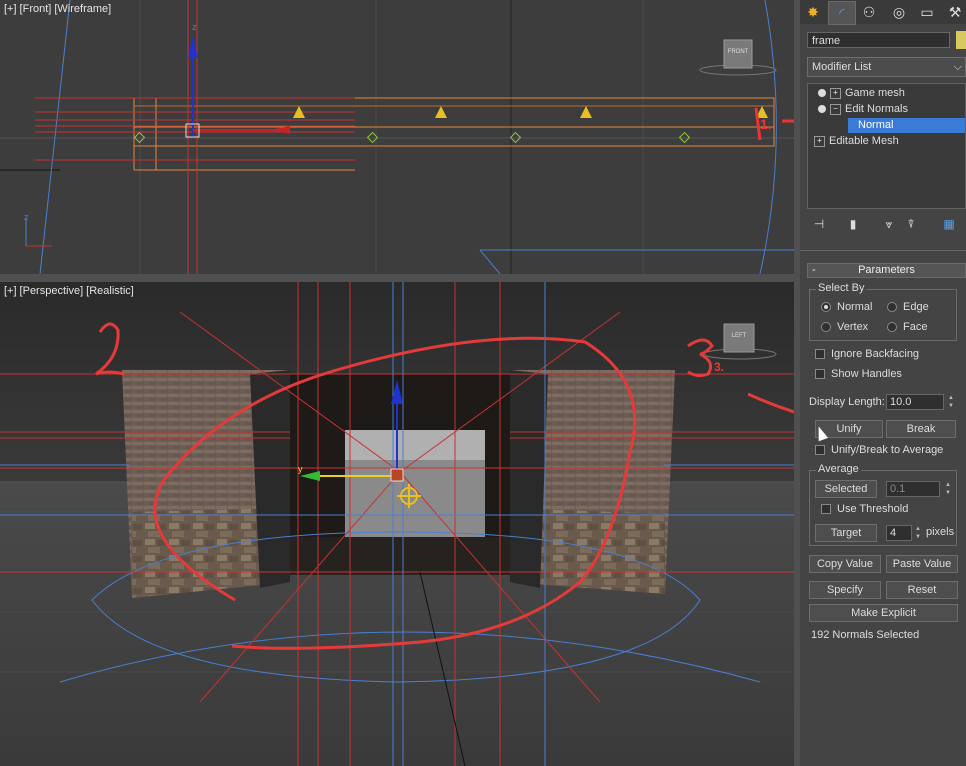 The width and height of the screenshot is (966, 766). Describe the element at coordinates (82, 9) in the screenshot. I see `viewport-shading-menu: [Wireframe]` at that location.